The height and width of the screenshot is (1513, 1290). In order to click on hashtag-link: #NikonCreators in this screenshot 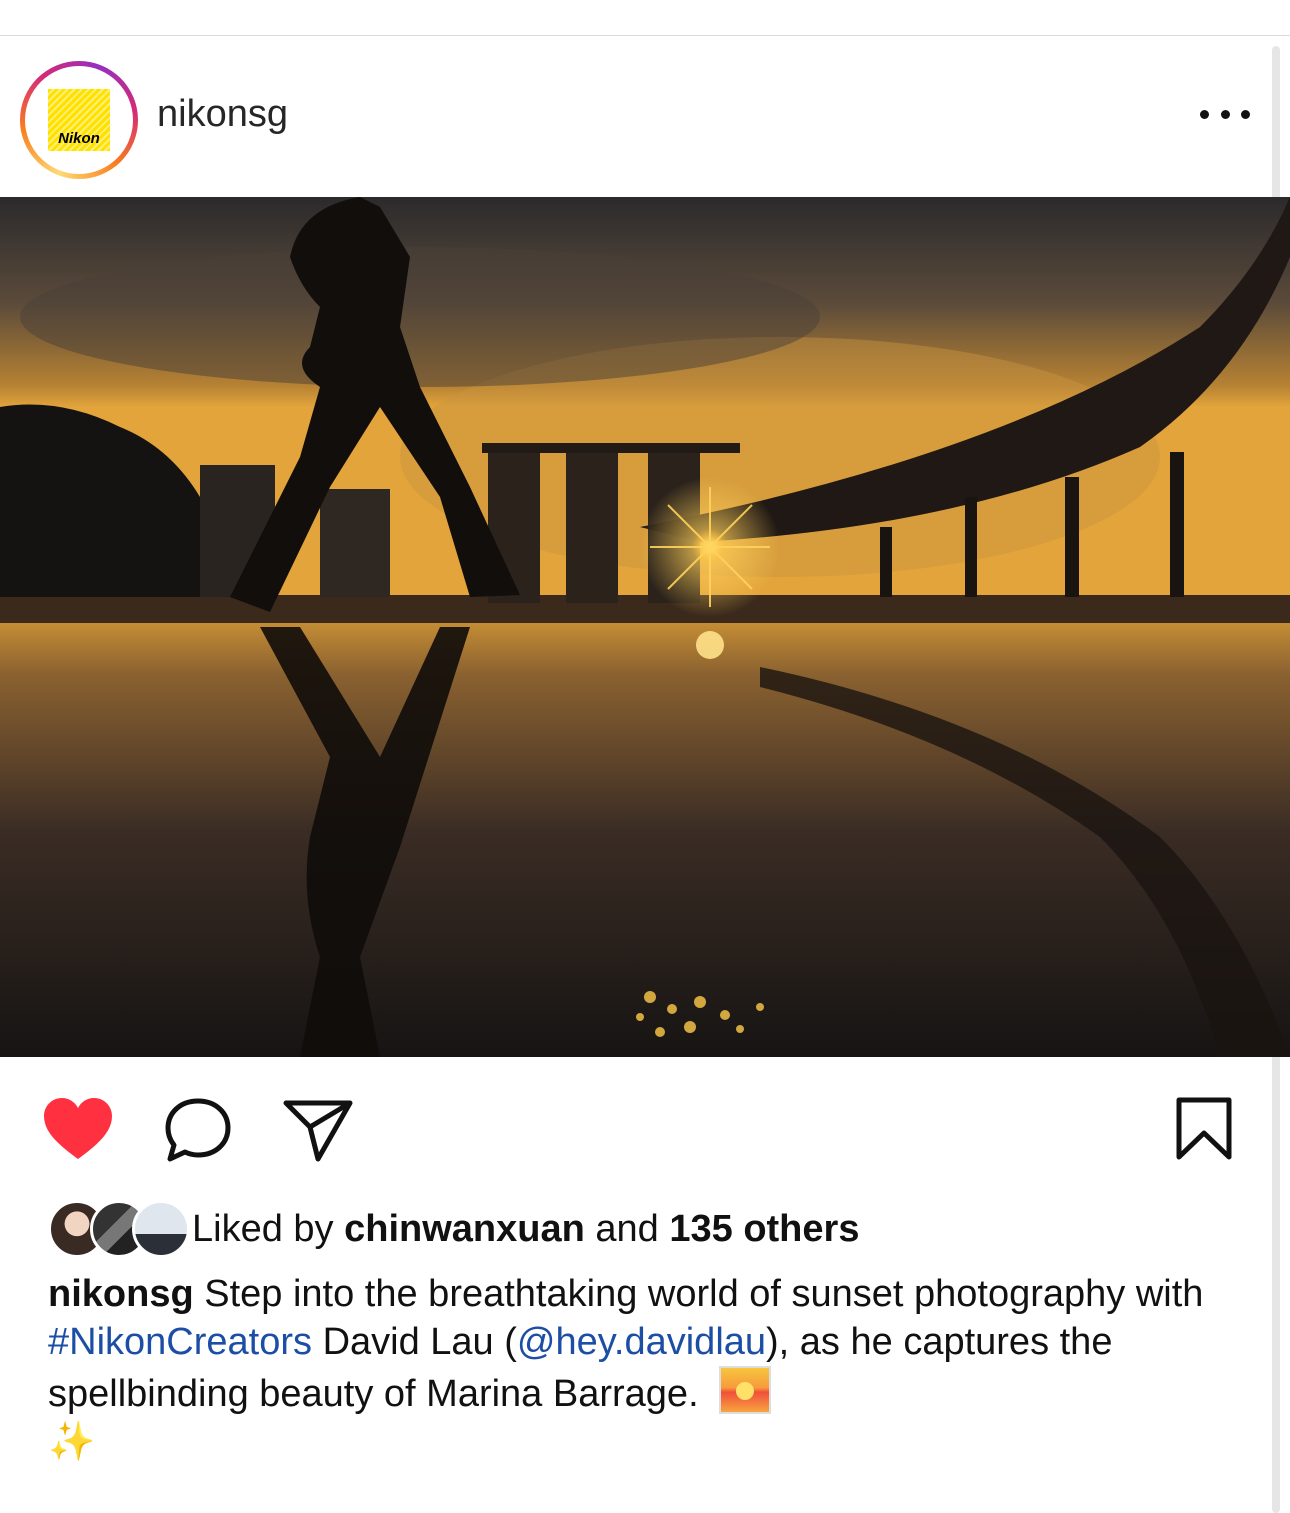, I will do `click(180, 1342)`.